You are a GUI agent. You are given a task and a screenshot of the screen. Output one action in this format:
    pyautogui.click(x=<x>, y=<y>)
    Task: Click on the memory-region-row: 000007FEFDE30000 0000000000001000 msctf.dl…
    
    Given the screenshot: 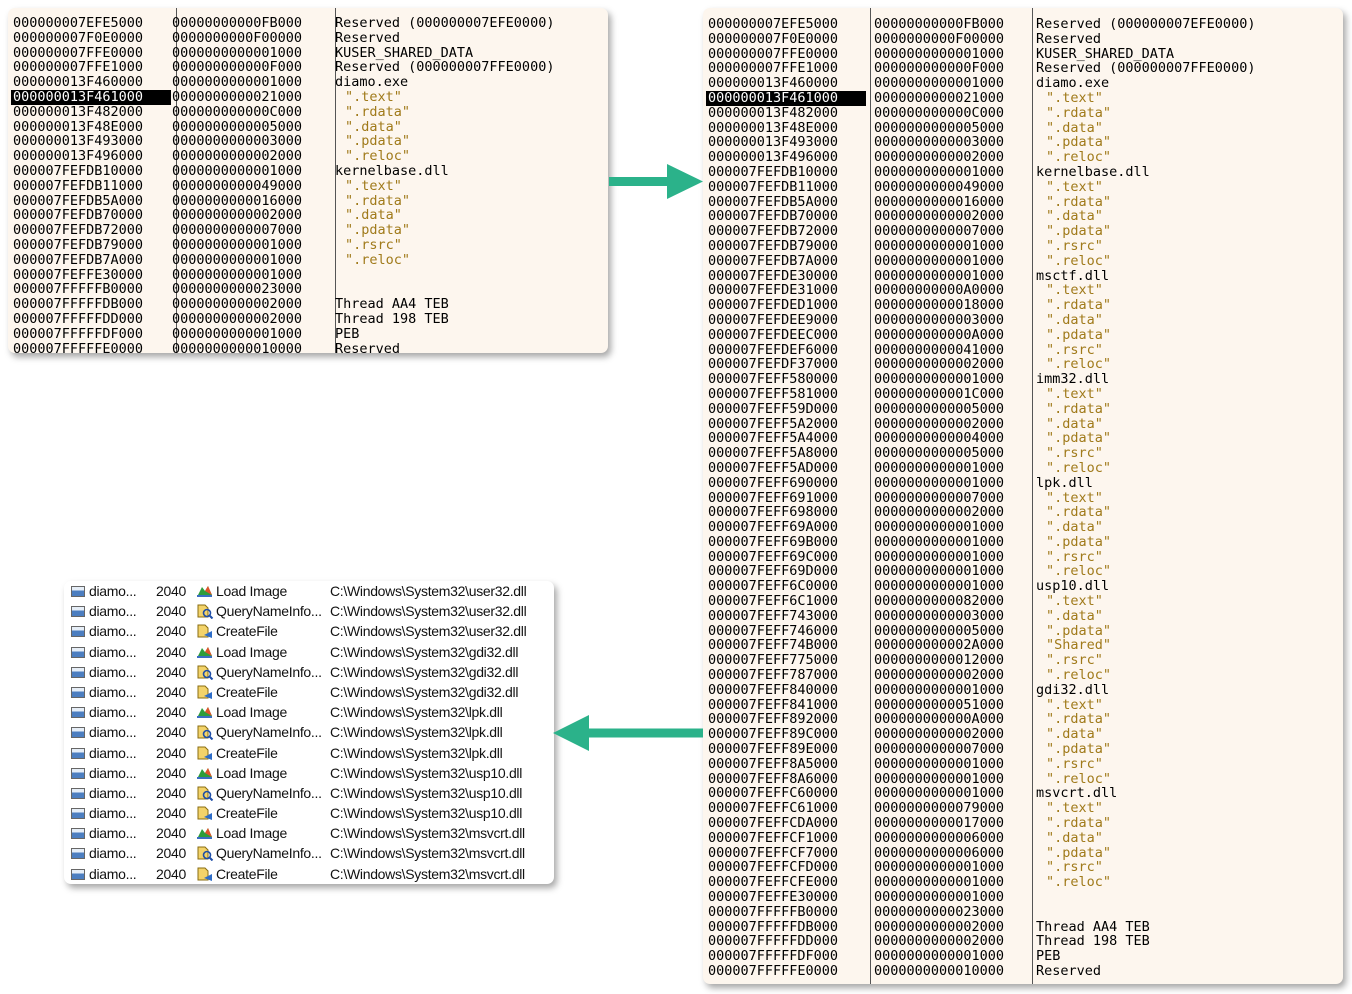 What is the action you would take?
    pyautogui.click(x=1023, y=276)
    